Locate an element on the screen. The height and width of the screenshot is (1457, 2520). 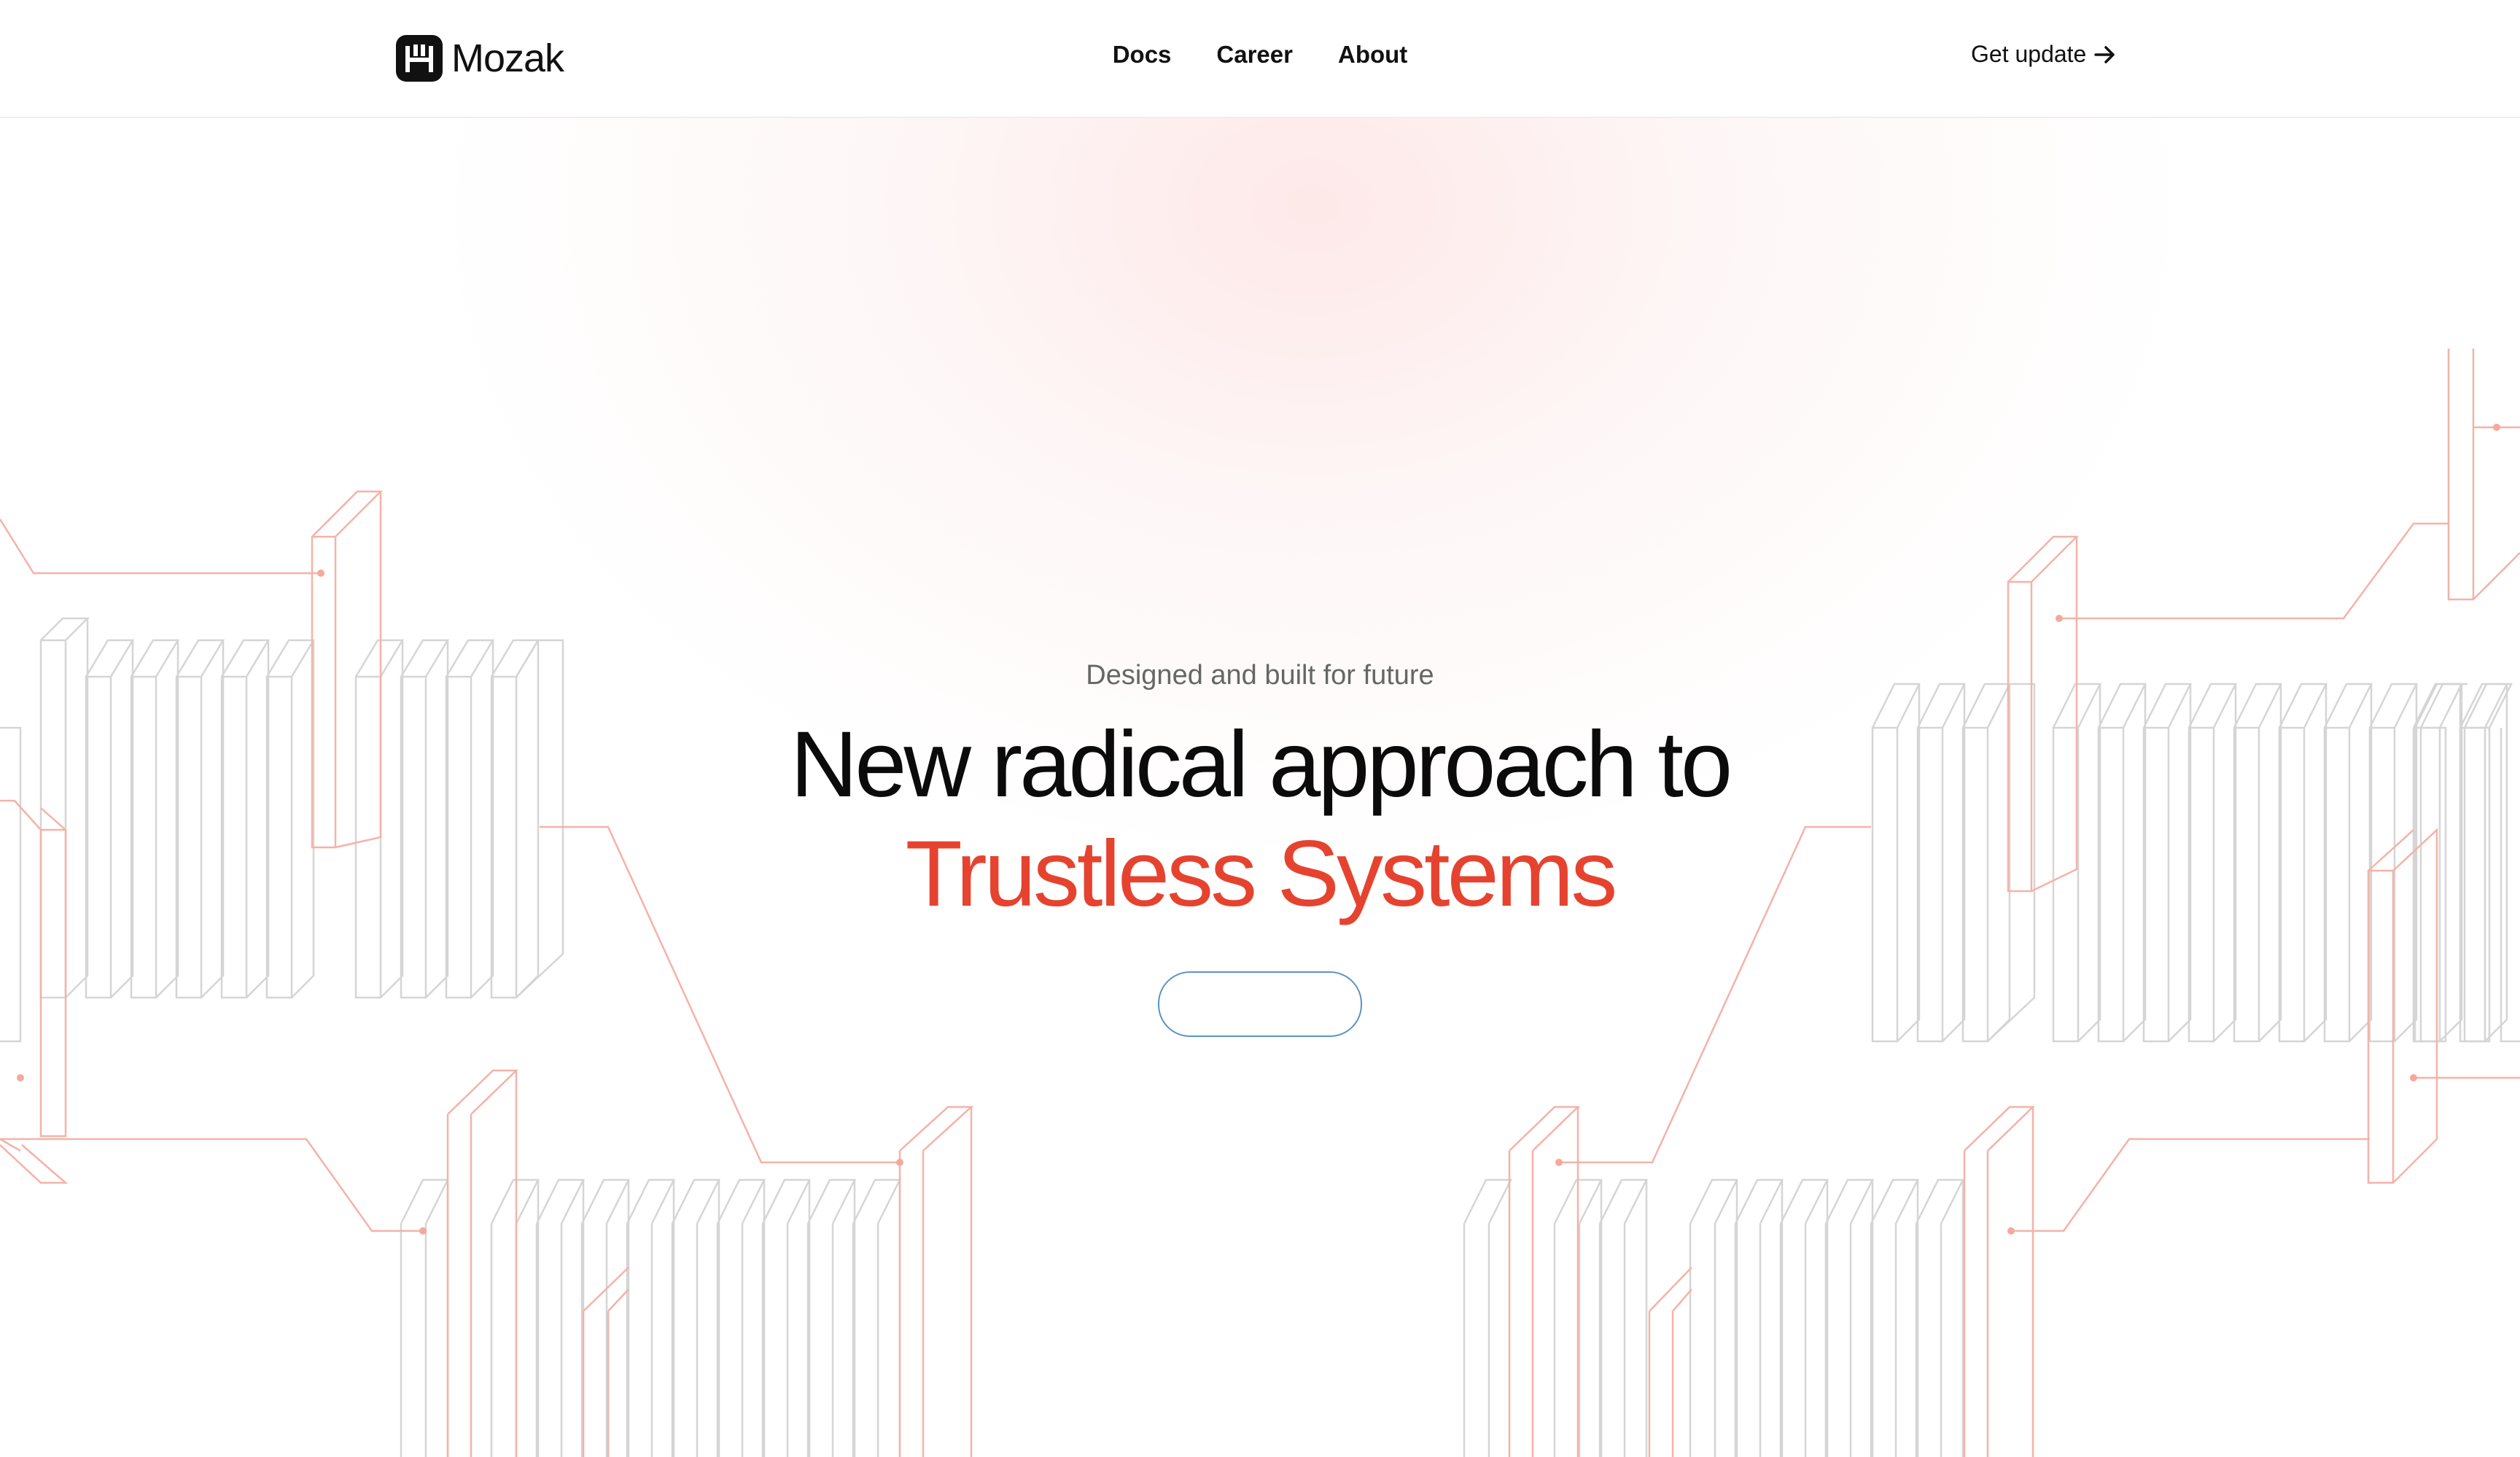
get-update-label: Get update is located at coordinates (2029, 54).